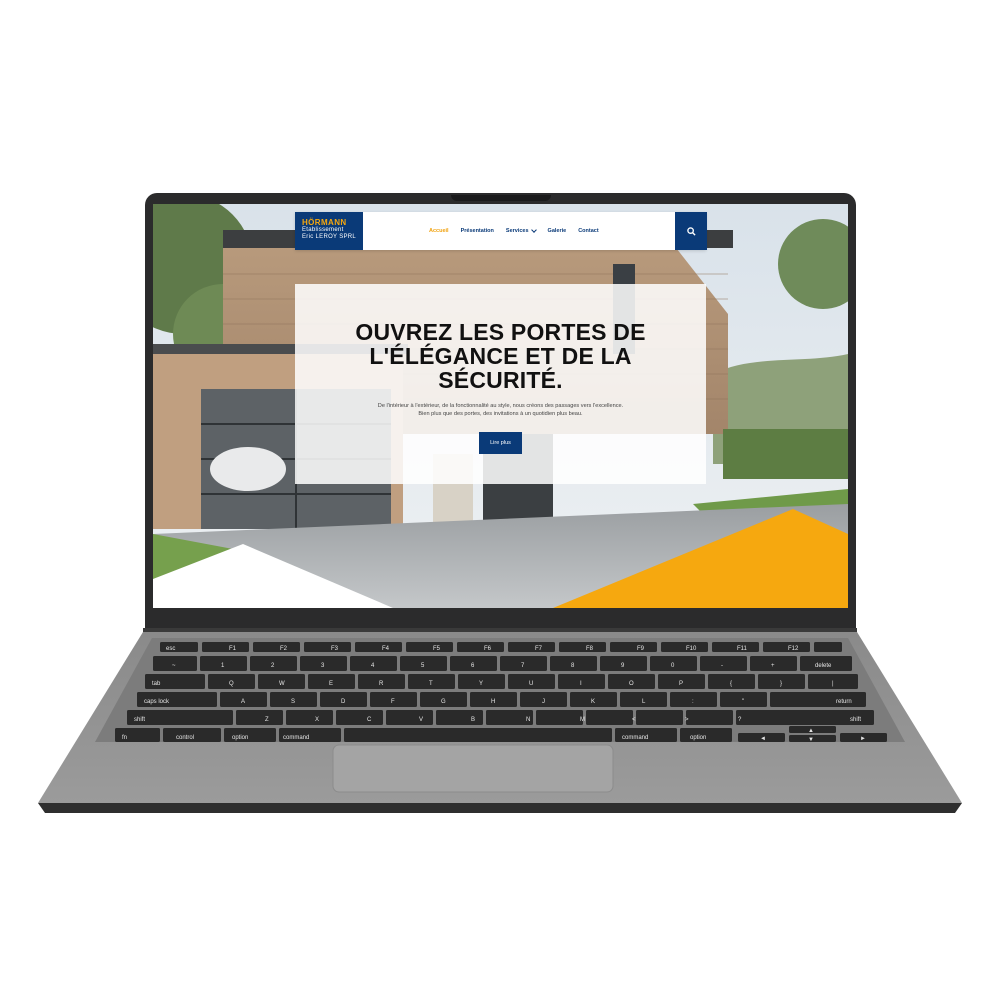 Image resolution: width=1000 pixels, height=1000 pixels. What do you see at coordinates (240, 738) in the screenshot?
I see `key-option-left: option` at bounding box center [240, 738].